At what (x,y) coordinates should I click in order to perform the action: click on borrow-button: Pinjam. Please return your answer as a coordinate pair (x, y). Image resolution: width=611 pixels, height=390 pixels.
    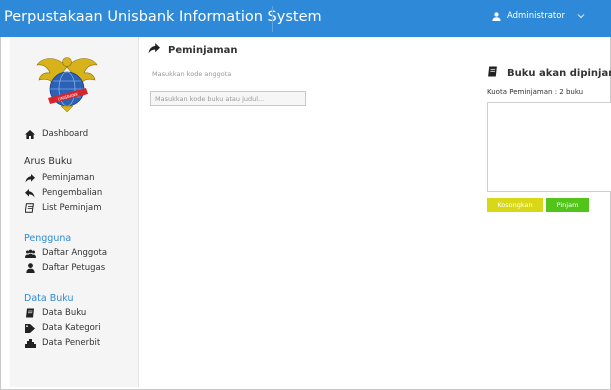
    Looking at the image, I should click on (567, 205).